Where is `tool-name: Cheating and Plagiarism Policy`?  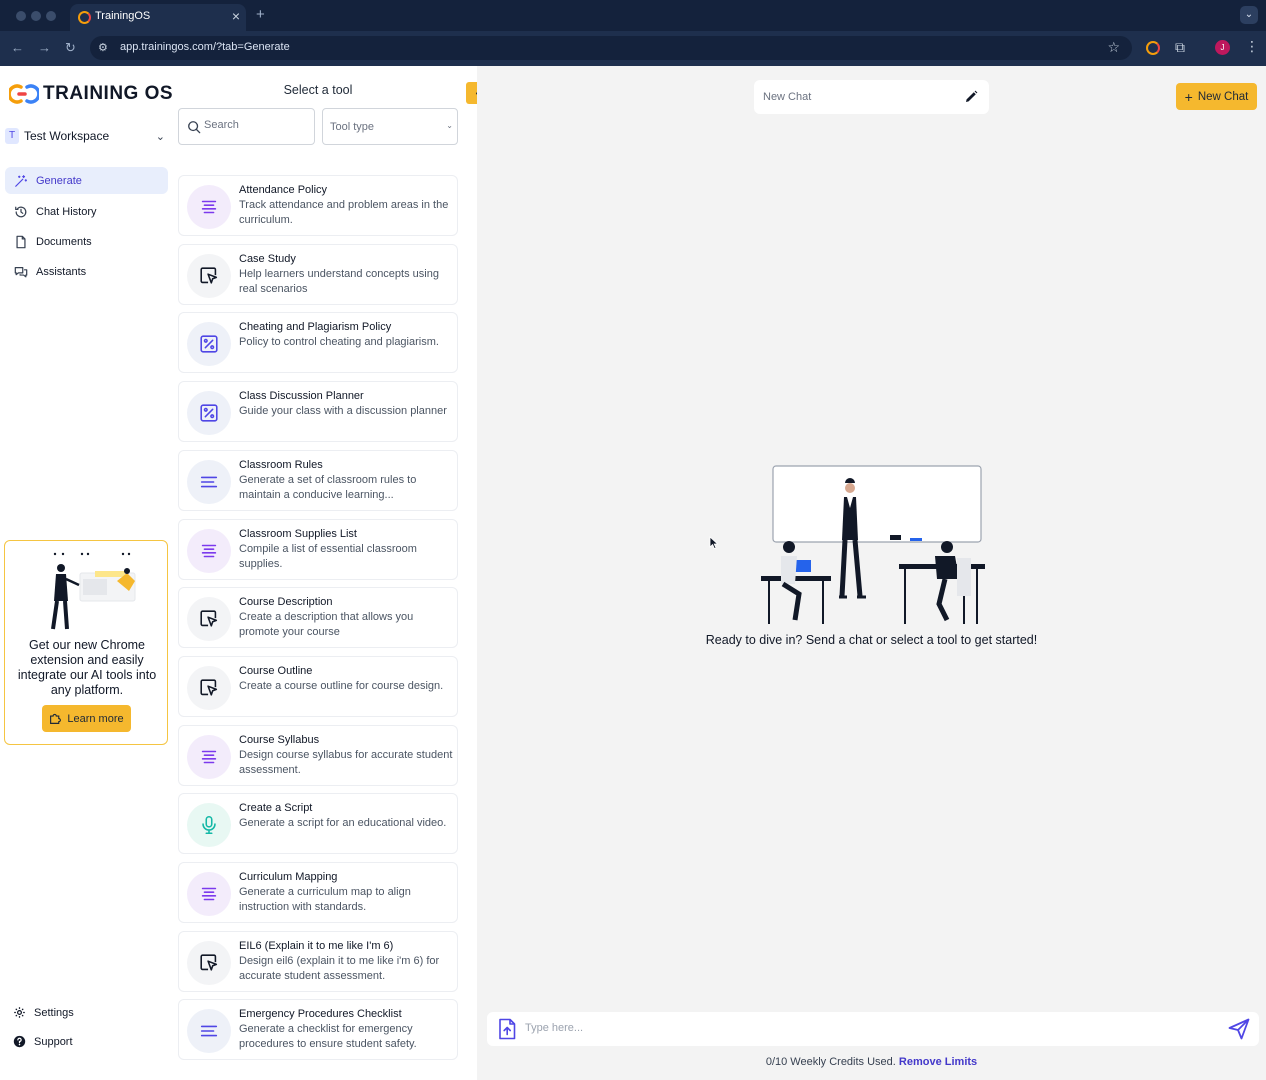
tool-name: Cheating and Plagiarism Policy is located at coordinates (315, 327).